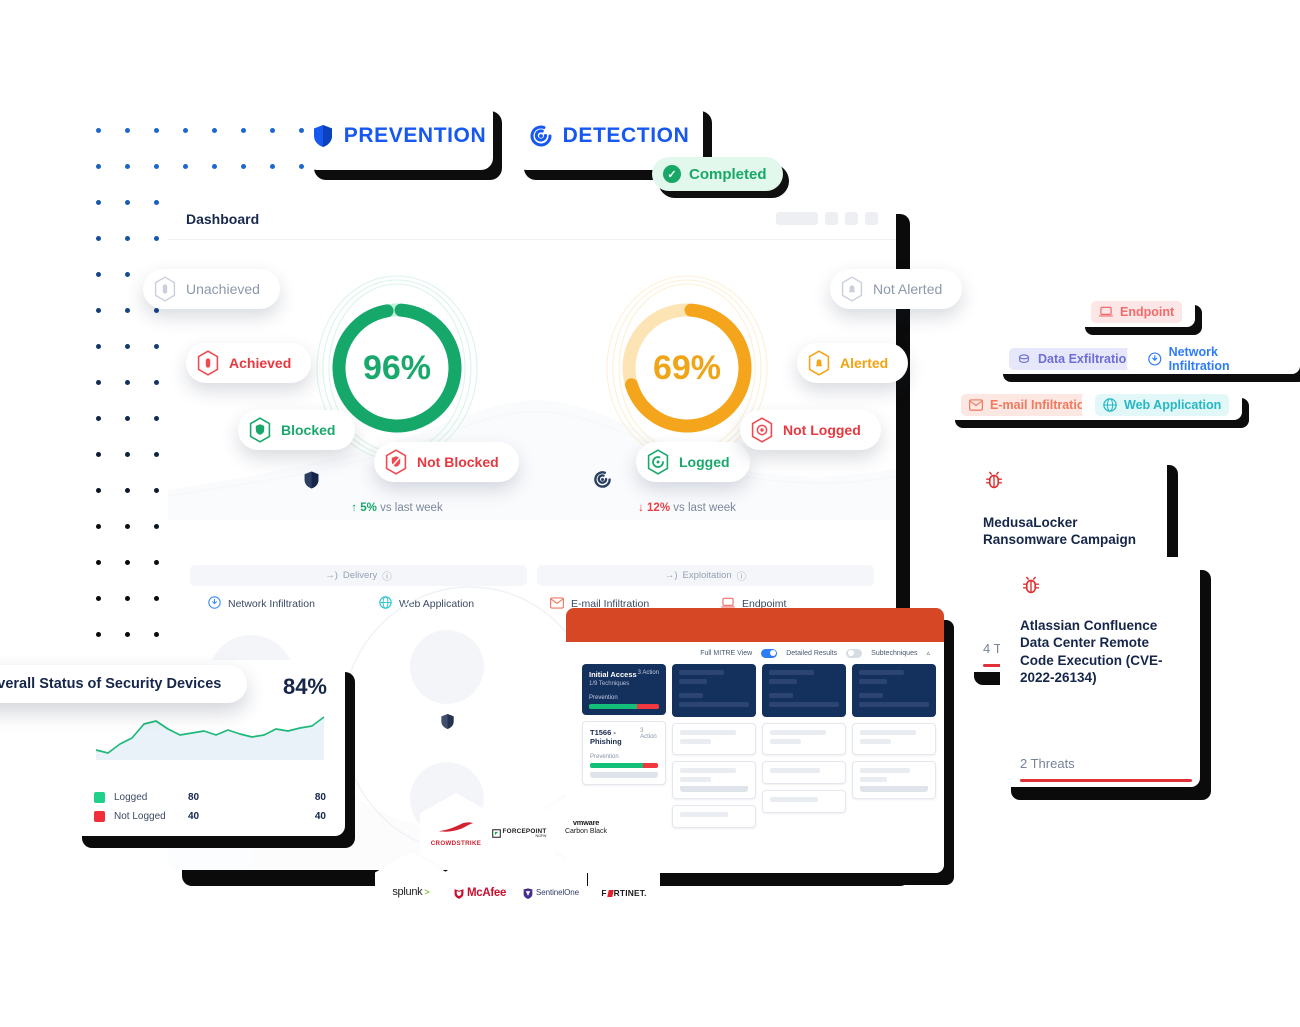 This screenshot has width=1300, height=1027. I want to click on vendor-name: SentinelOne, so click(557, 892).